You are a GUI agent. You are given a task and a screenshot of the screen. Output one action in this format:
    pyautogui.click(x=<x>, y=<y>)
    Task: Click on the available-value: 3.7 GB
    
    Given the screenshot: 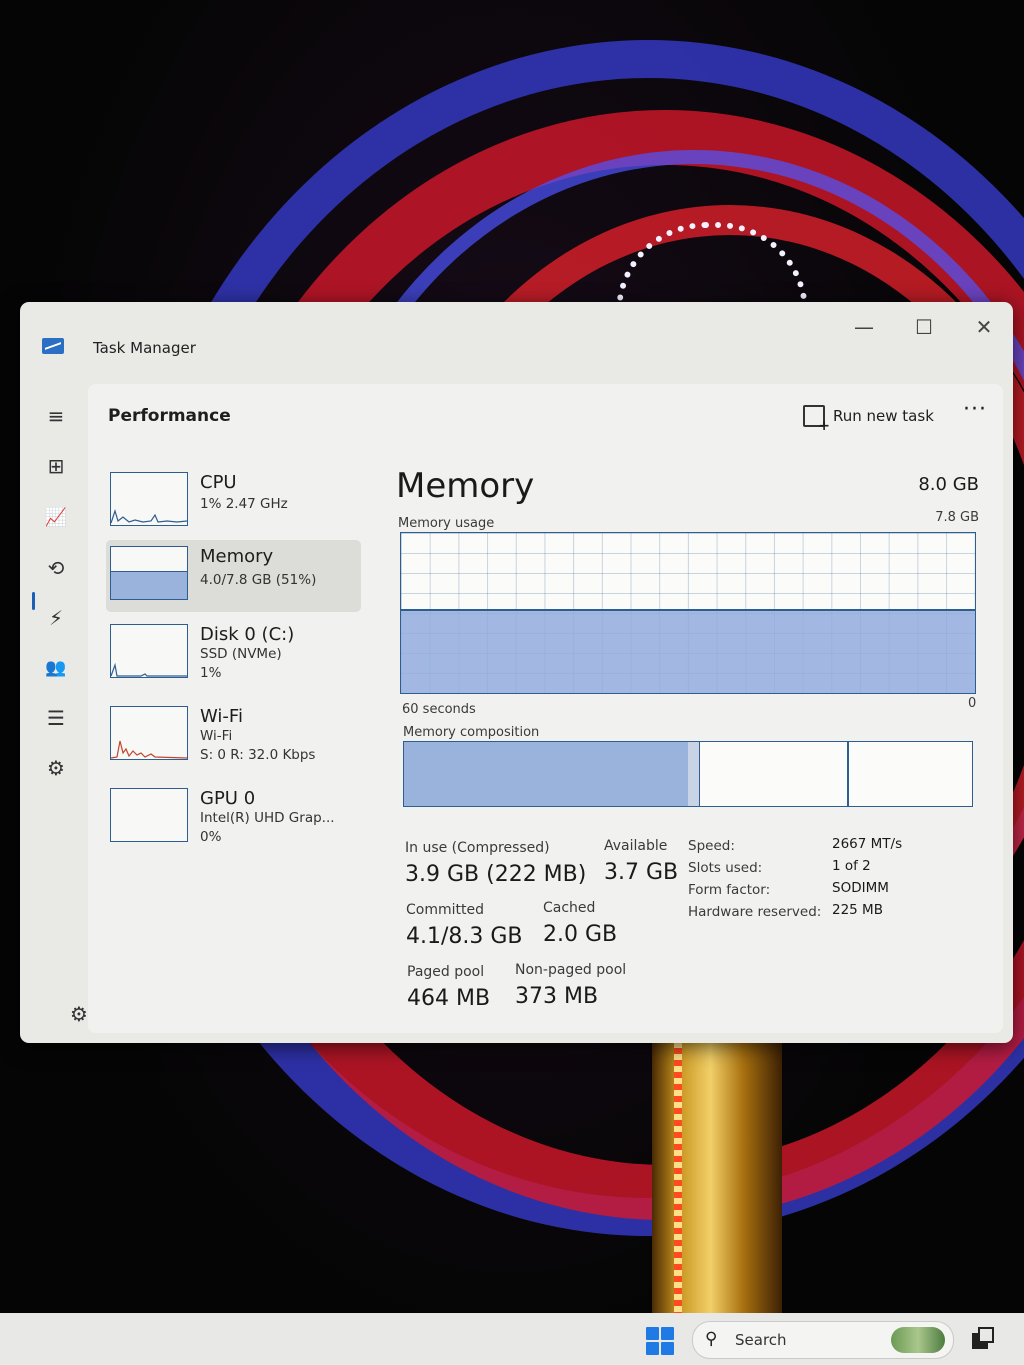 What is the action you would take?
    pyautogui.click(x=641, y=872)
    